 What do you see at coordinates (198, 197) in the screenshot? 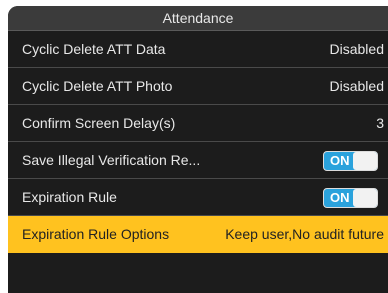
I see `menu-item-expiration-rule: Expiration Rule ON` at bounding box center [198, 197].